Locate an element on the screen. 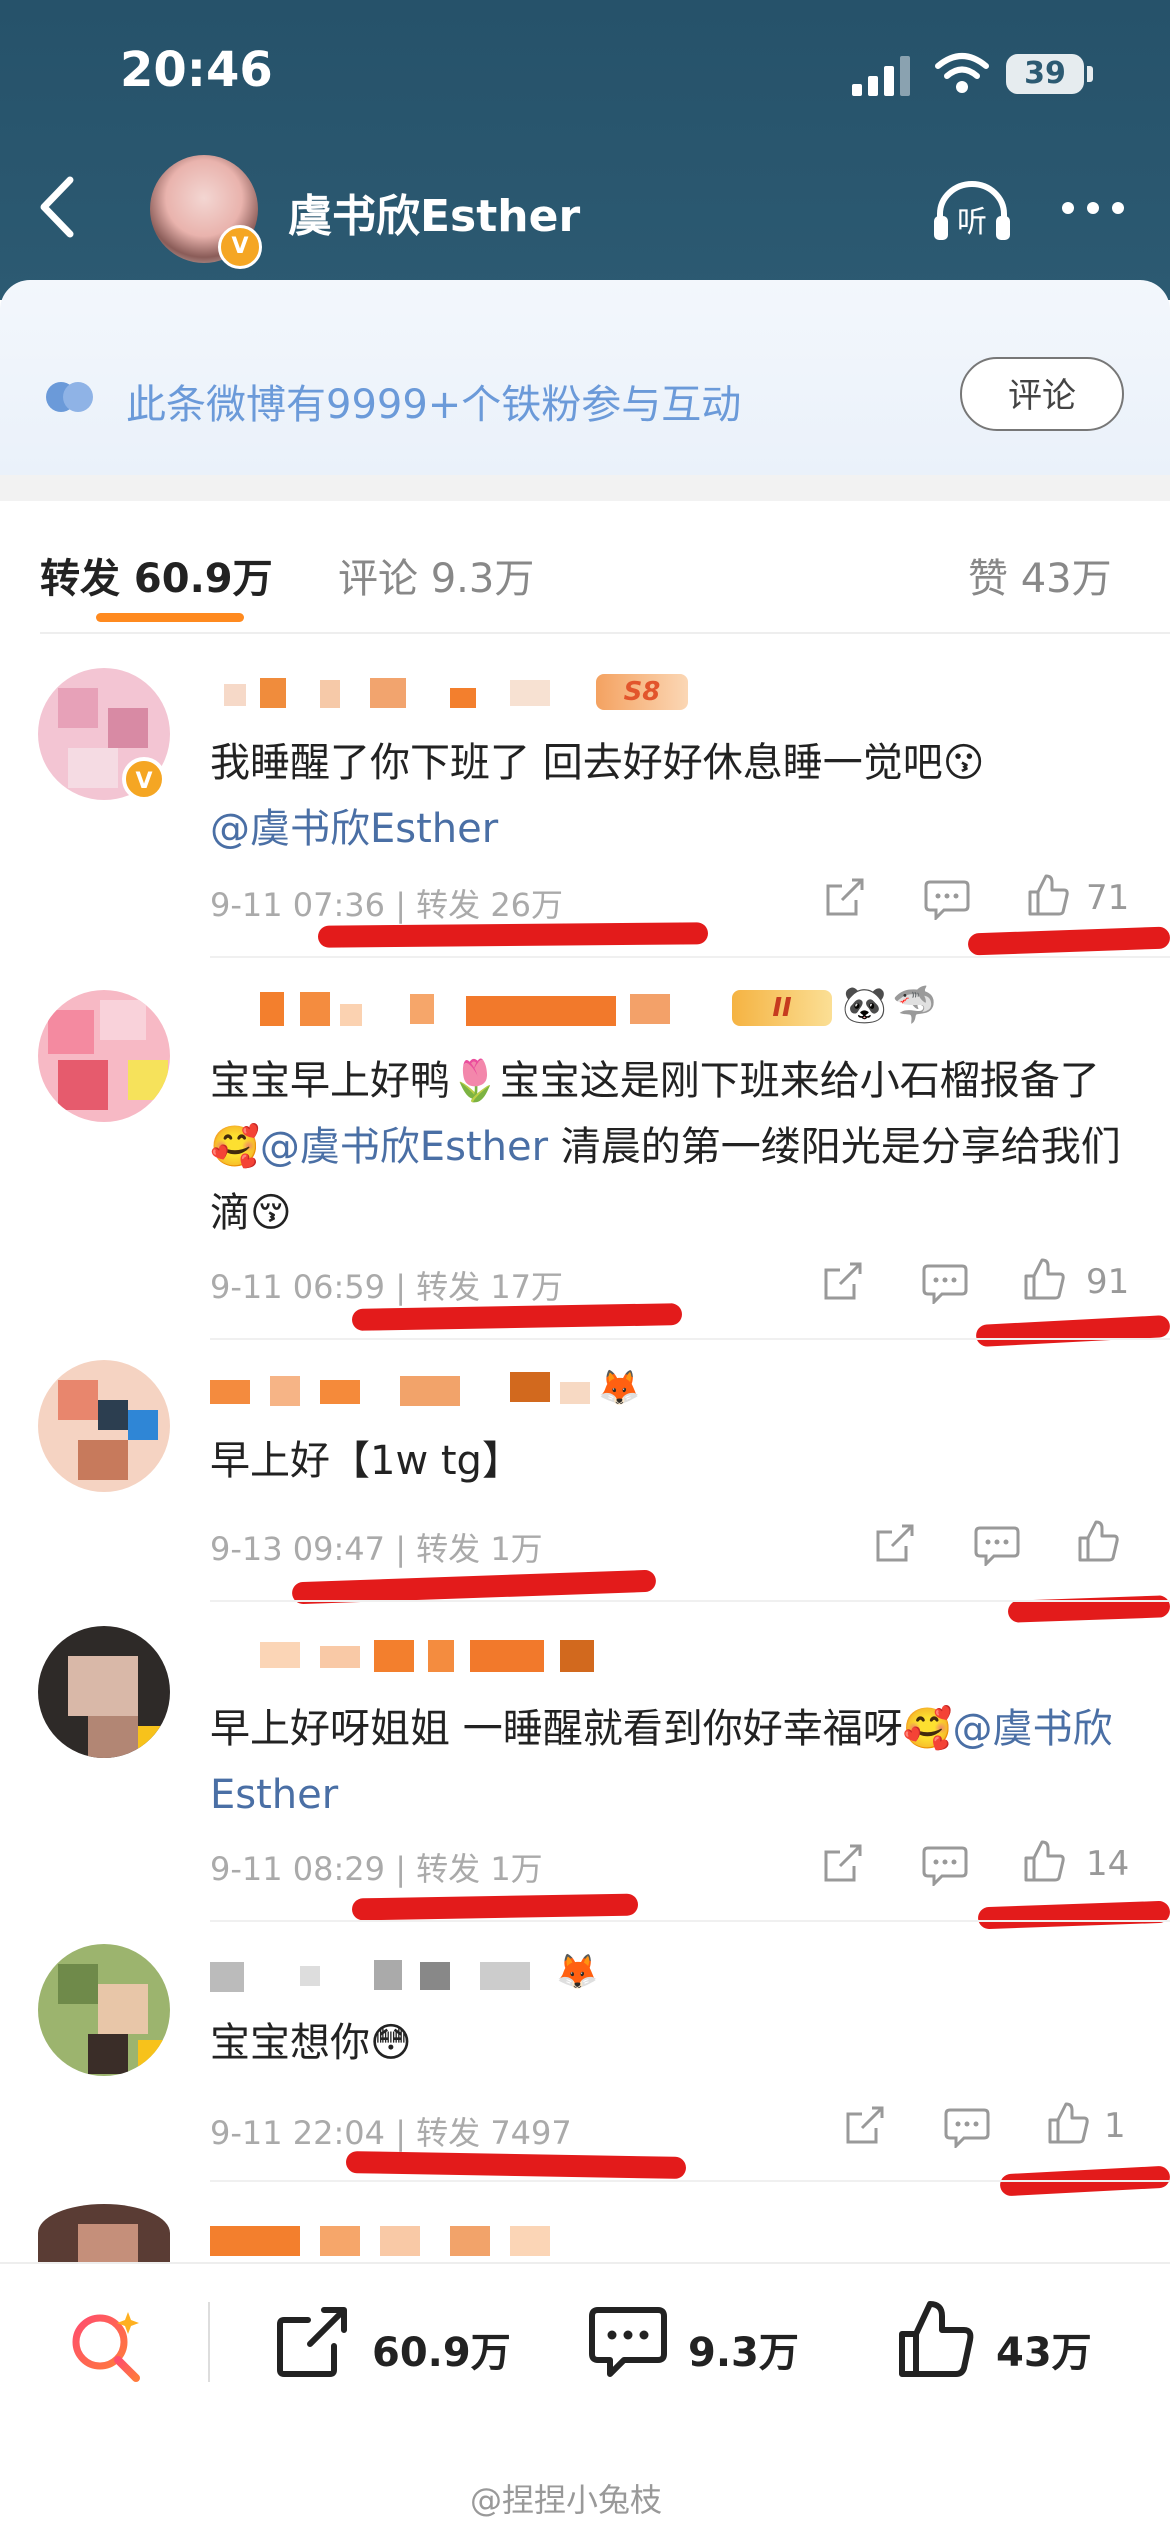 The width and height of the screenshot is (1170, 2534). comment-body: 宝宝想你😳 is located at coordinates (311, 2043).